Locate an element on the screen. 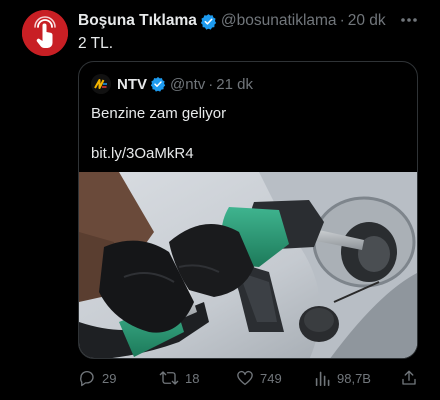 The height and width of the screenshot is (400, 440). verified-badge-icon is located at coordinates (208, 21).